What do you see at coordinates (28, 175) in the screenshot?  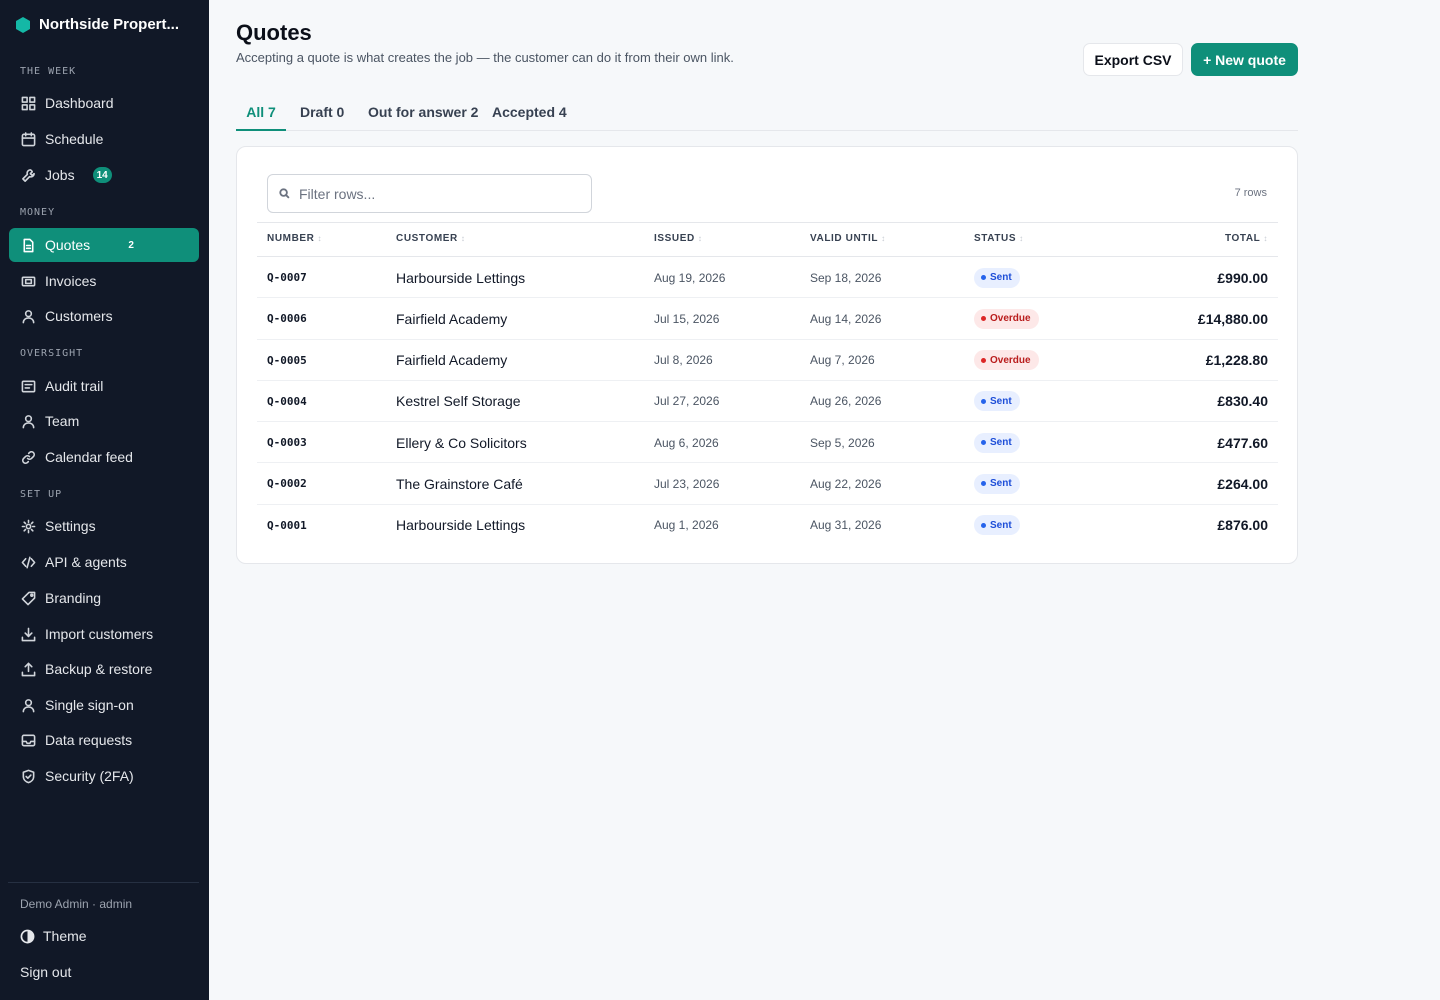 I see `wrench-icon` at bounding box center [28, 175].